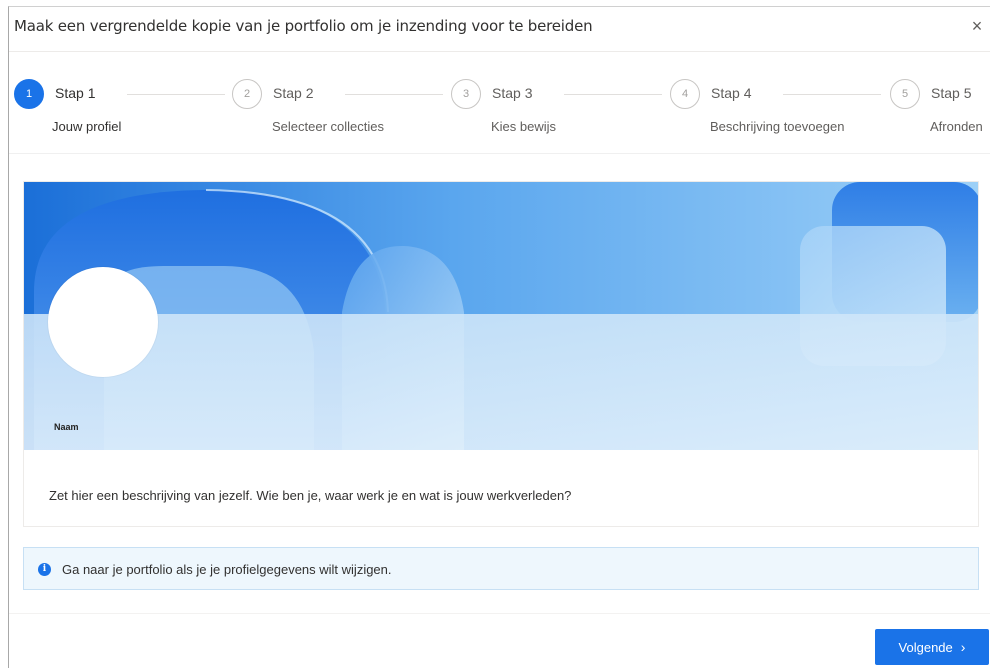 This screenshot has height=668, width=990. I want to click on next-button: Volgende ›, so click(932, 647).